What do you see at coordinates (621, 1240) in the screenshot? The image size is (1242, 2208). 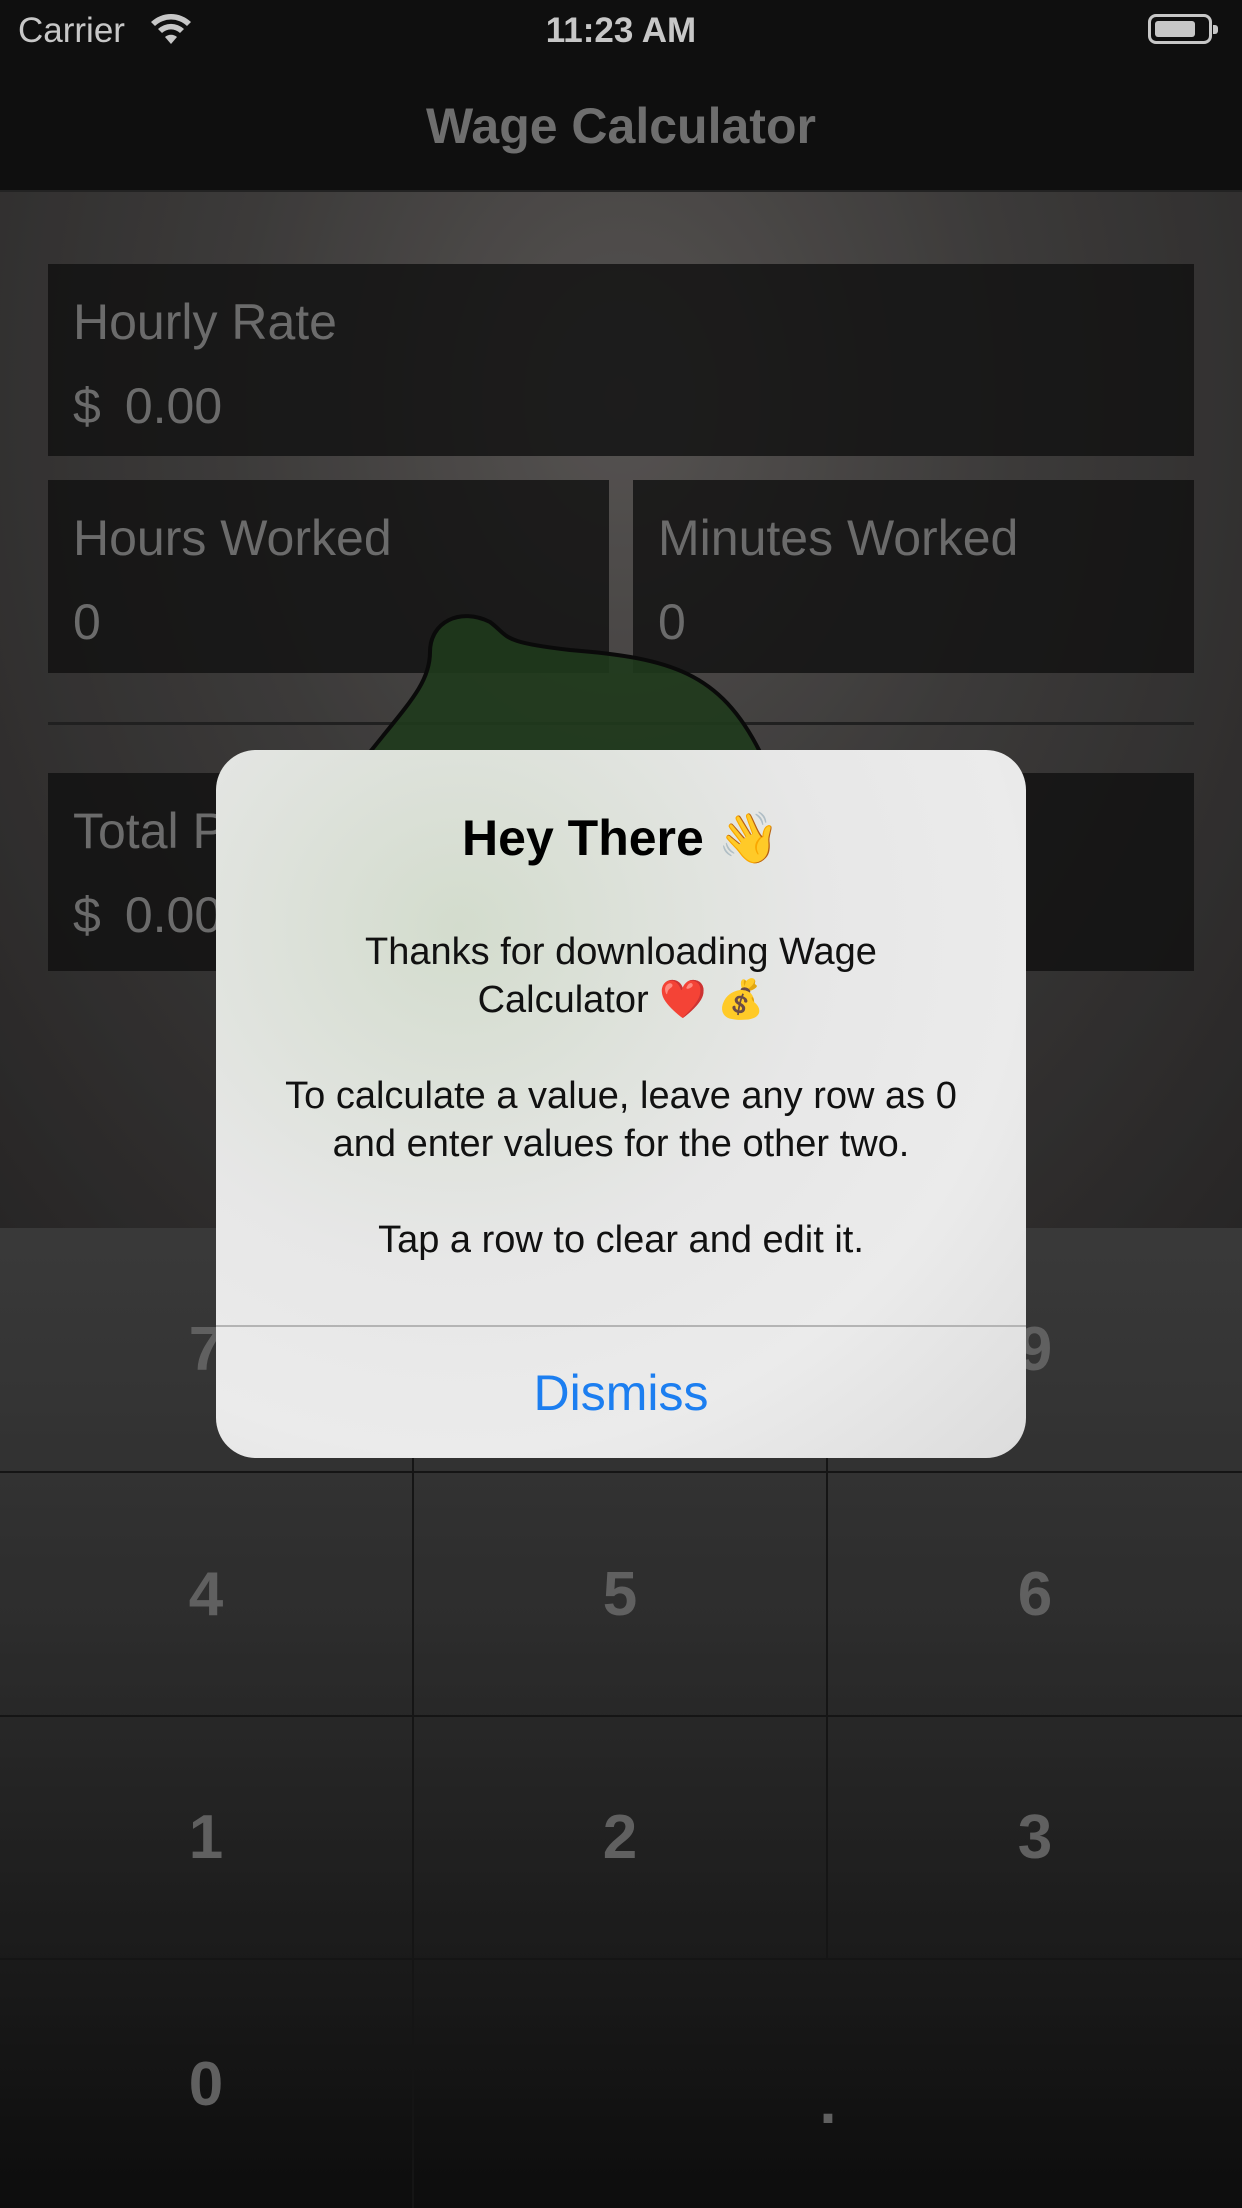 I see `alert-message-line: Tap a row to clear and edit it.` at bounding box center [621, 1240].